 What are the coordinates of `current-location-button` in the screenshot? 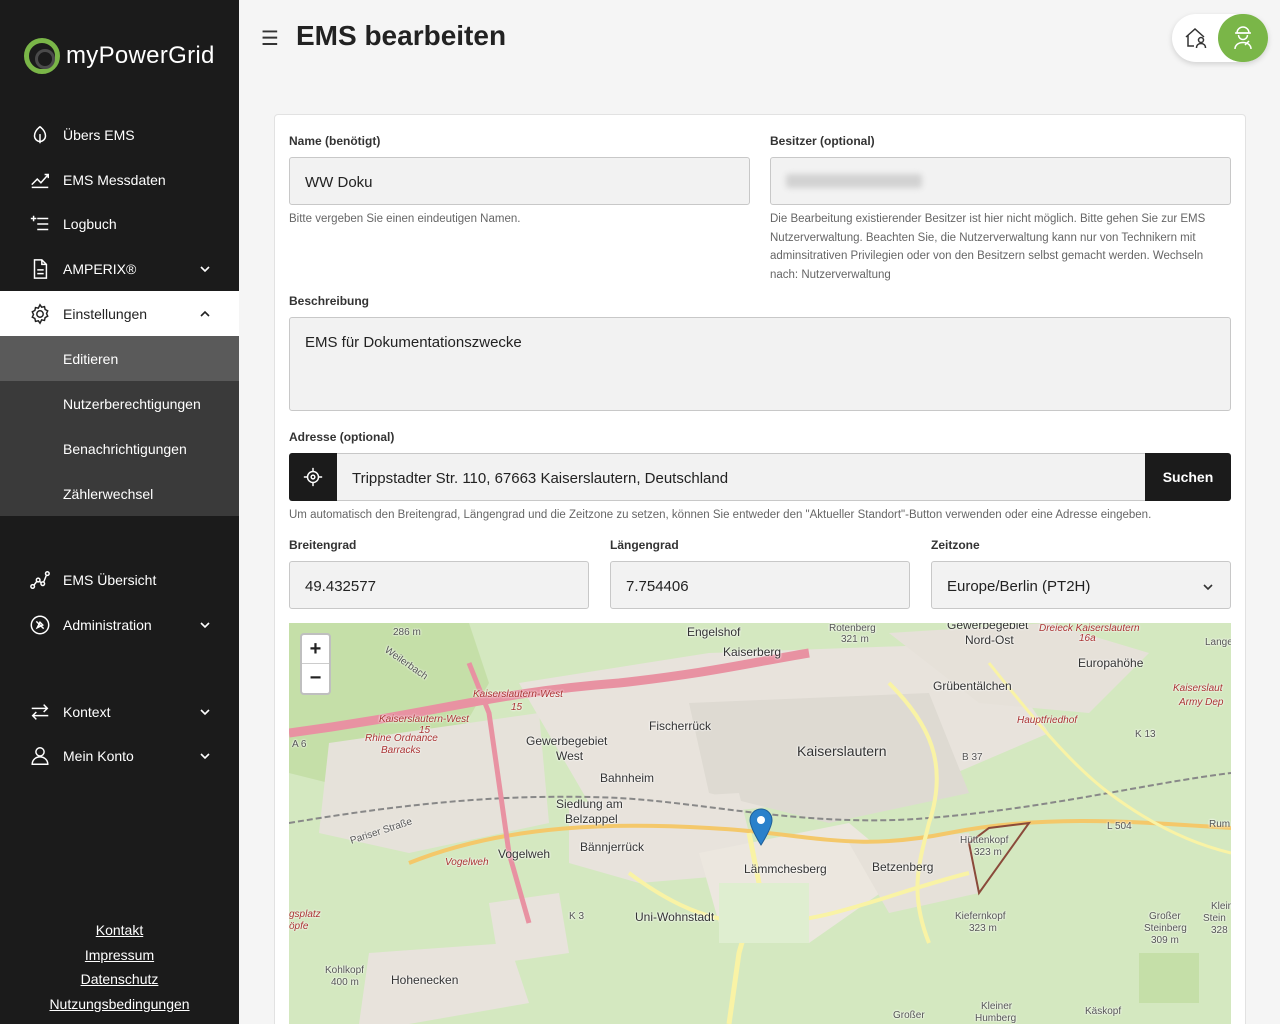 It's located at (313, 477).